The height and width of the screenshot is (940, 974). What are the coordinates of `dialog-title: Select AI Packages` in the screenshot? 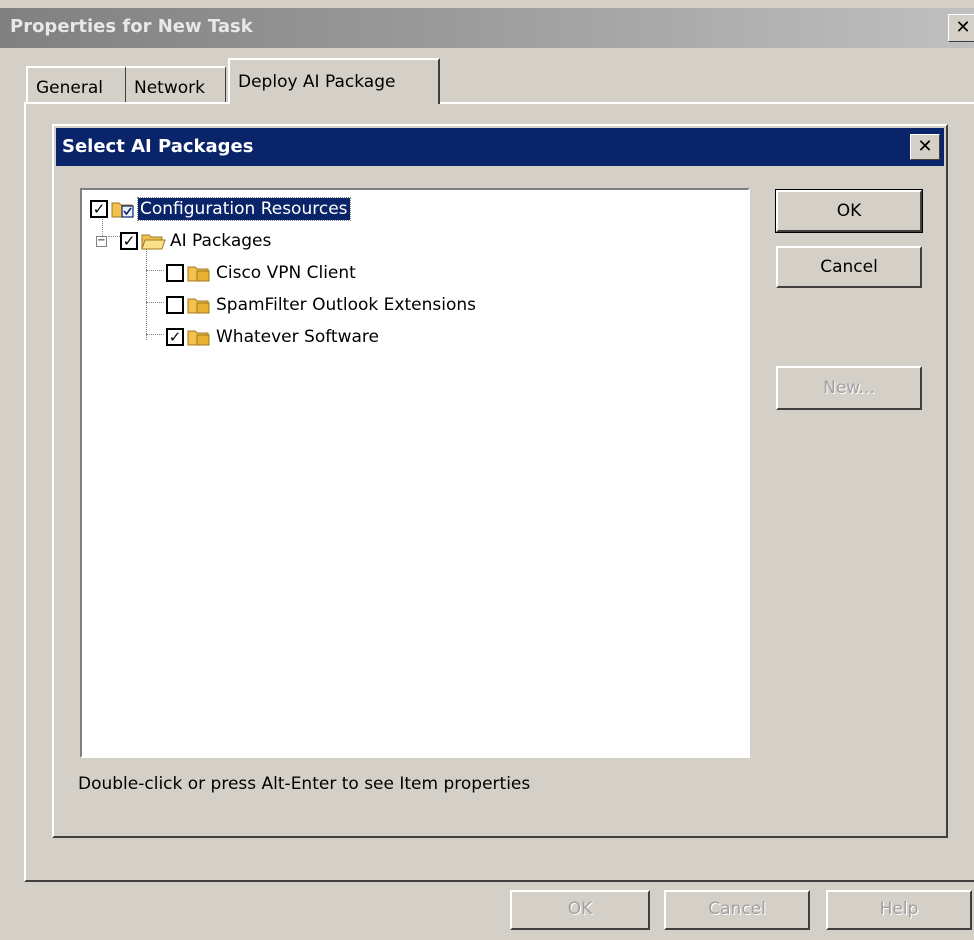 It's located at (158, 146).